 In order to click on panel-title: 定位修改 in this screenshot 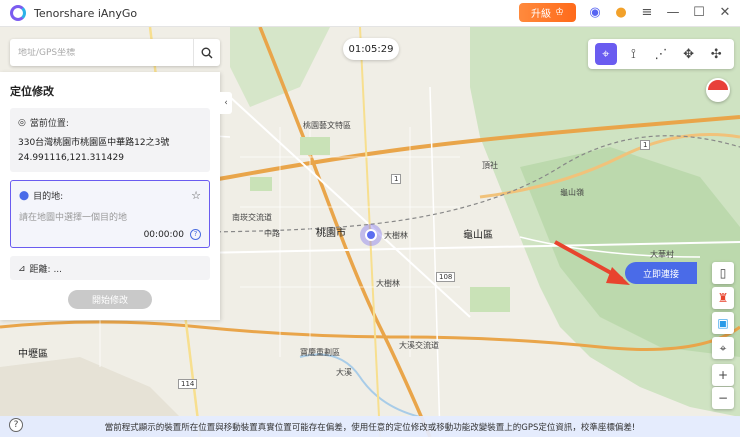, I will do `click(32, 91)`.